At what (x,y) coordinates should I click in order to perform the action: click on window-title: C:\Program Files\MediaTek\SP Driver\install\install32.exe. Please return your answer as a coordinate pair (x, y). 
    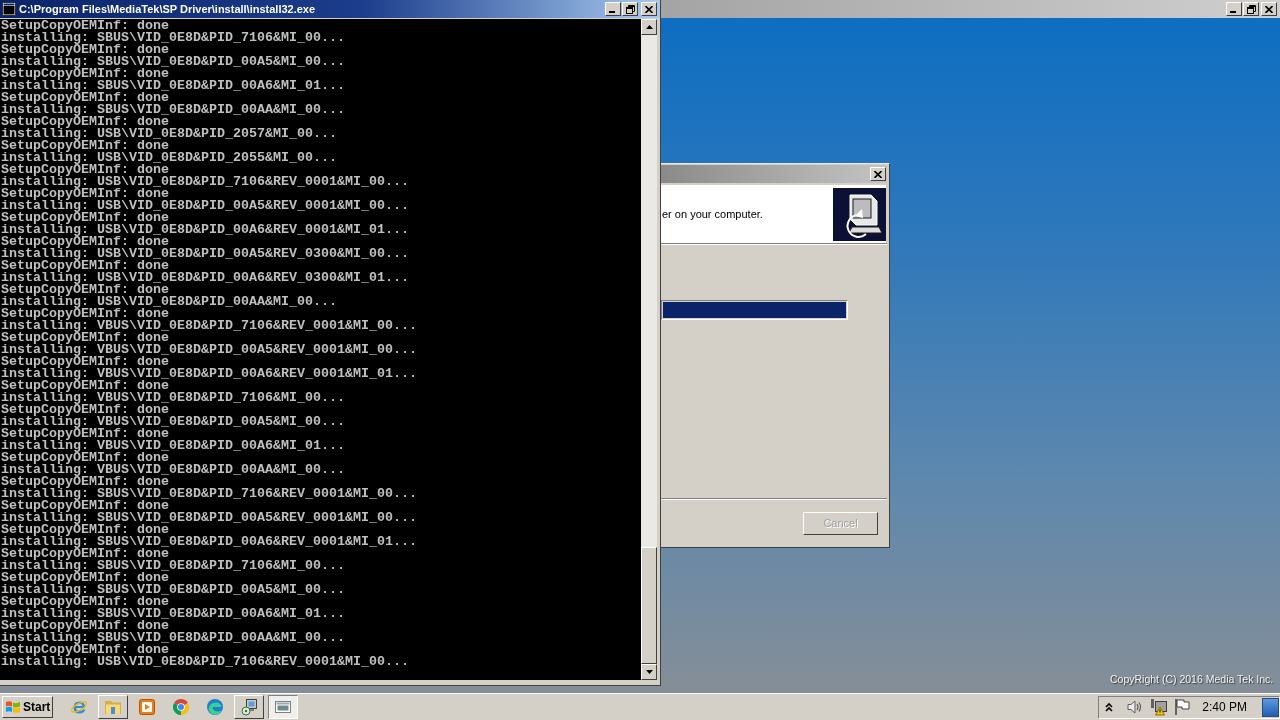
    Looking at the image, I should click on (167, 9).